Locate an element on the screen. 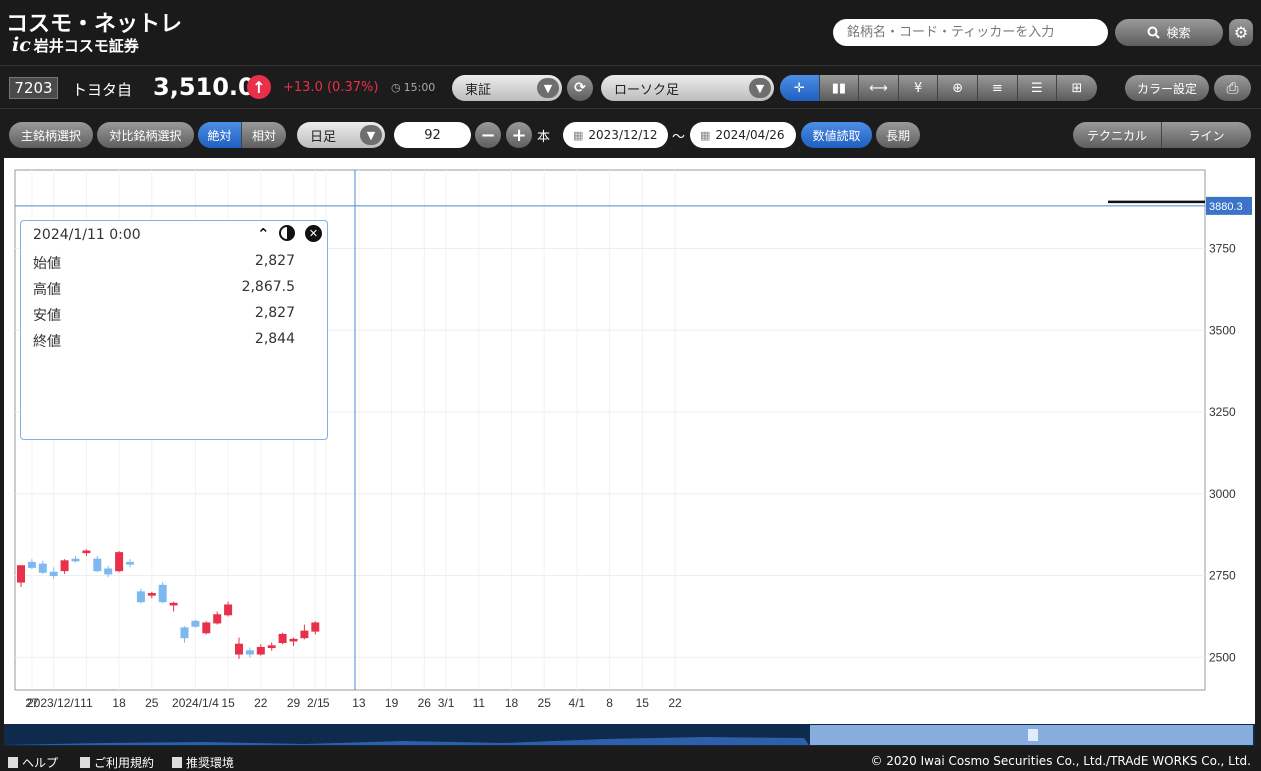 Image resolution: width=1261 pixels, height=771 pixels. absolute-button: 絶対 is located at coordinates (220, 135).